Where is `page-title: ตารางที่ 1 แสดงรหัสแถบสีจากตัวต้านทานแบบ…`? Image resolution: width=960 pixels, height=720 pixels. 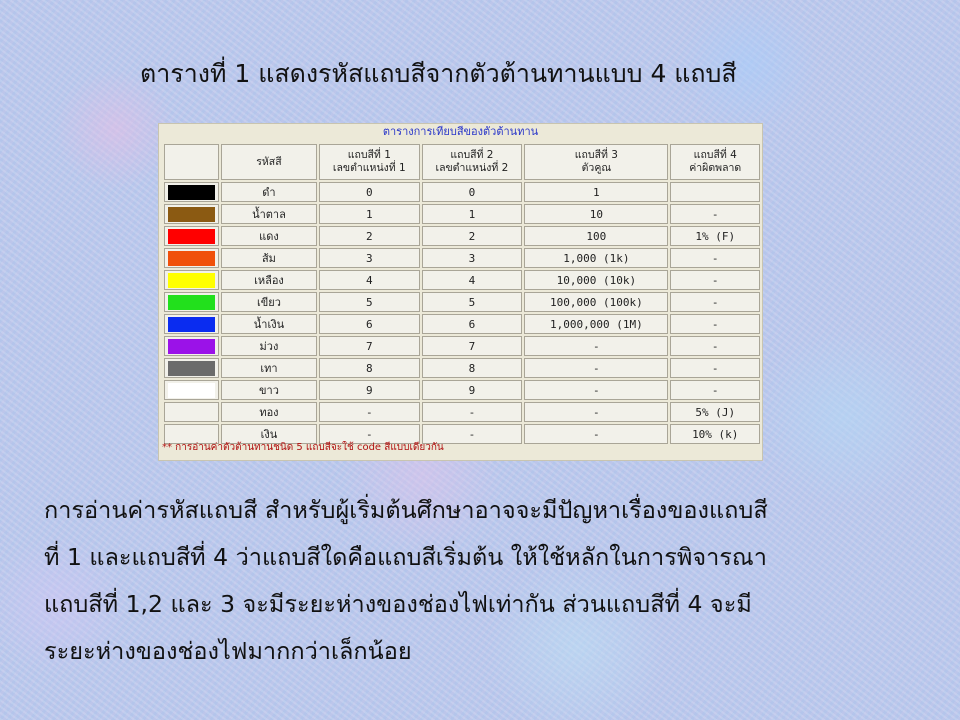
page-title: ตารางที่ 1 แสดงรหัสแถบสีจากตัวต้านทานแบบ… is located at coordinates (438, 73).